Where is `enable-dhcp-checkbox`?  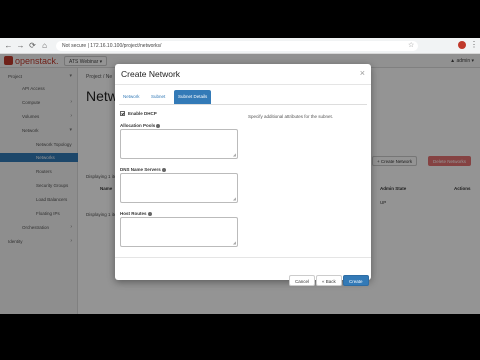
enable-dhcp-checkbox is located at coordinates (122, 113).